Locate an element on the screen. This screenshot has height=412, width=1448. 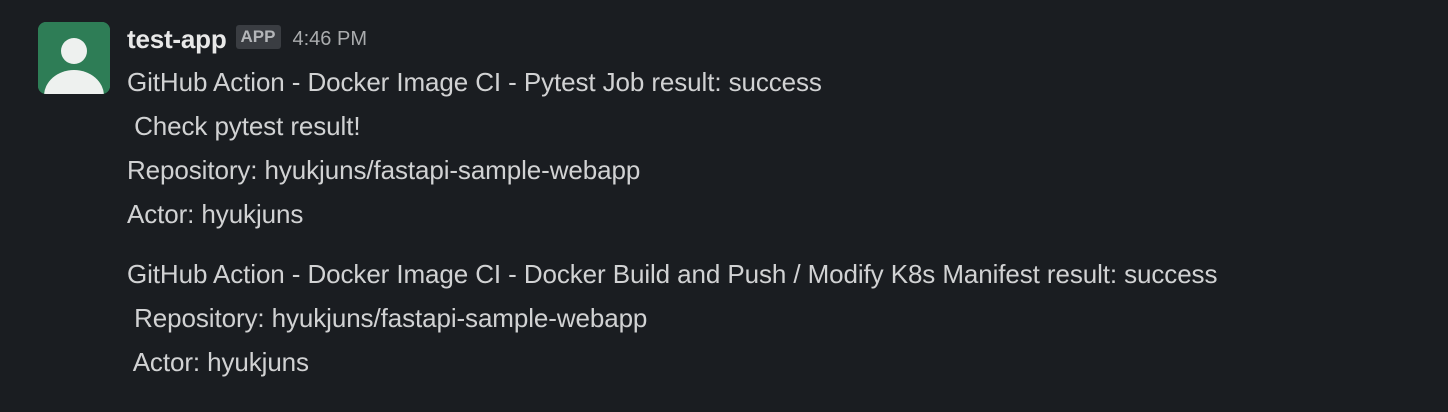
app-badge: APP is located at coordinates (258, 37).